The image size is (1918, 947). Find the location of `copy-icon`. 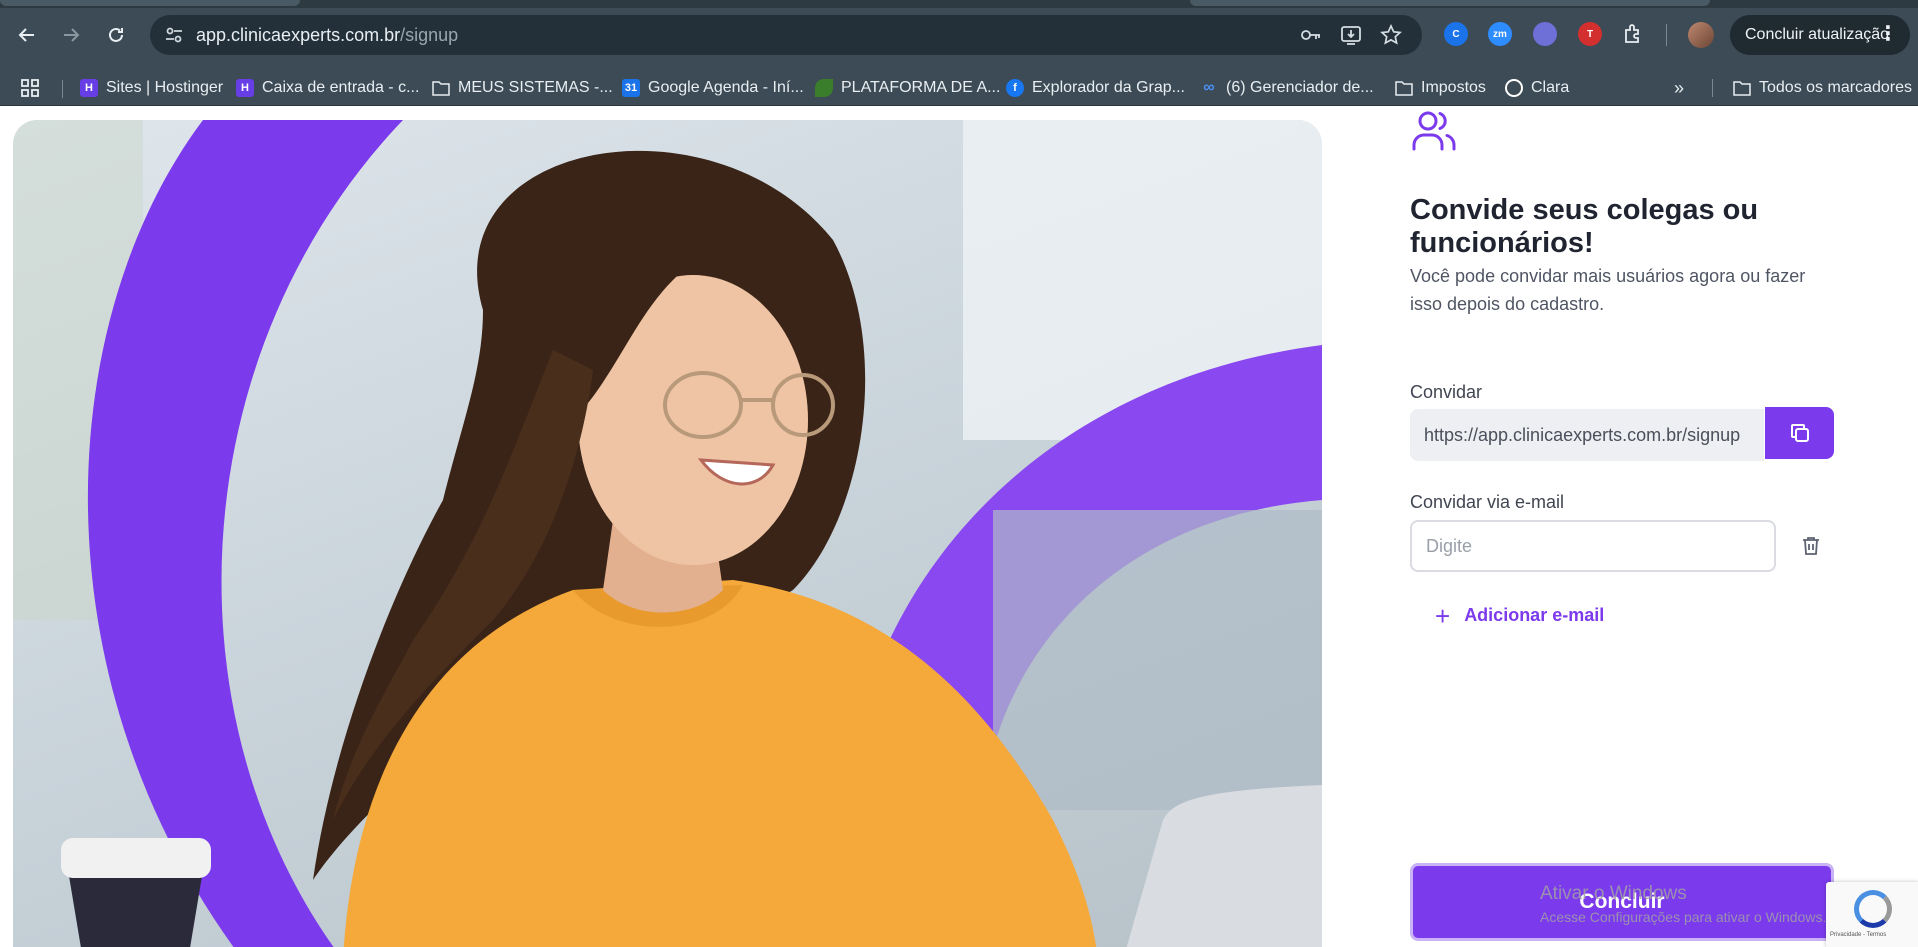

copy-icon is located at coordinates (1799, 433).